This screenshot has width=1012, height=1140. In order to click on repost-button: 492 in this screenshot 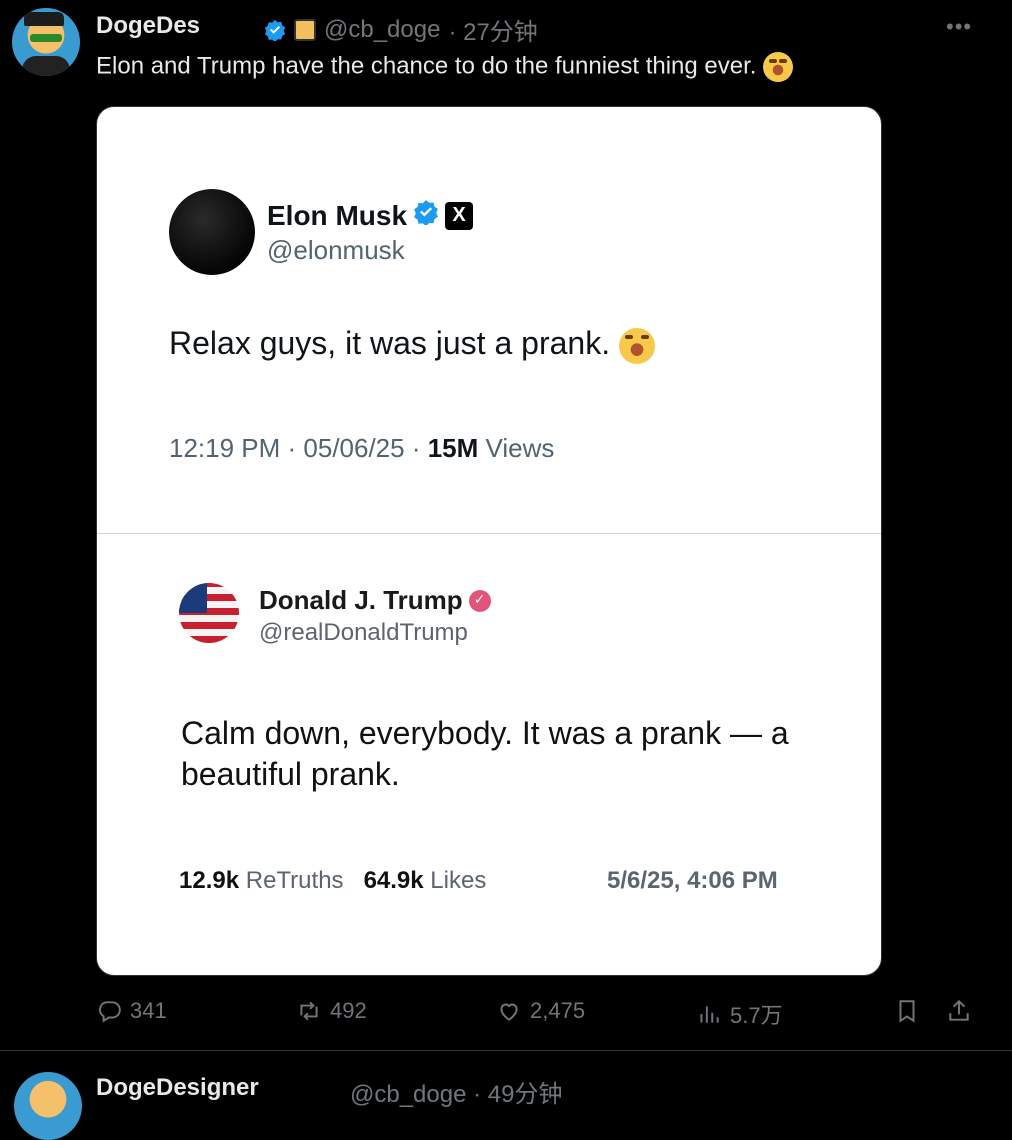, I will do `click(331, 1011)`.